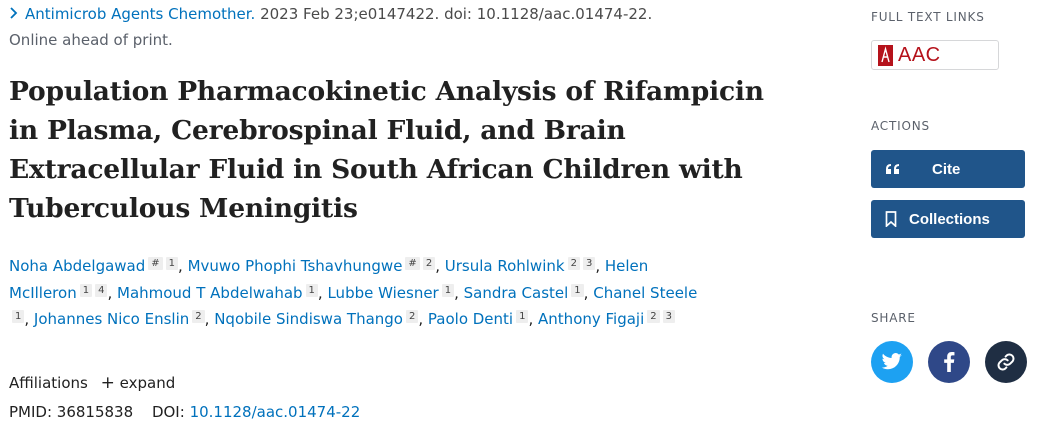 The width and height of the screenshot is (1037, 427). What do you see at coordinates (1006, 362) in the screenshot?
I see `link-icon` at bounding box center [1006, 362].